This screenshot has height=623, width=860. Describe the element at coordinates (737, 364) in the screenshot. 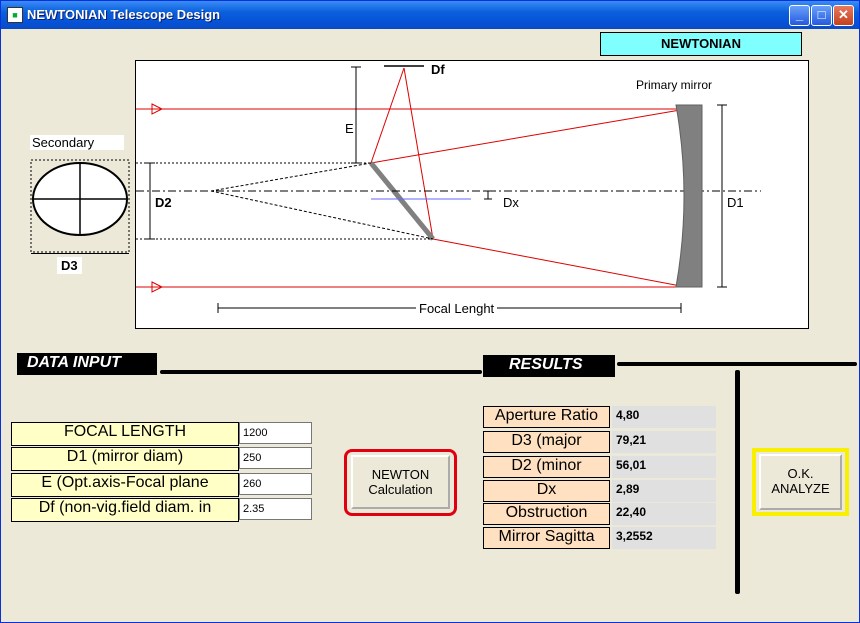

I see `results-divider` at that location.